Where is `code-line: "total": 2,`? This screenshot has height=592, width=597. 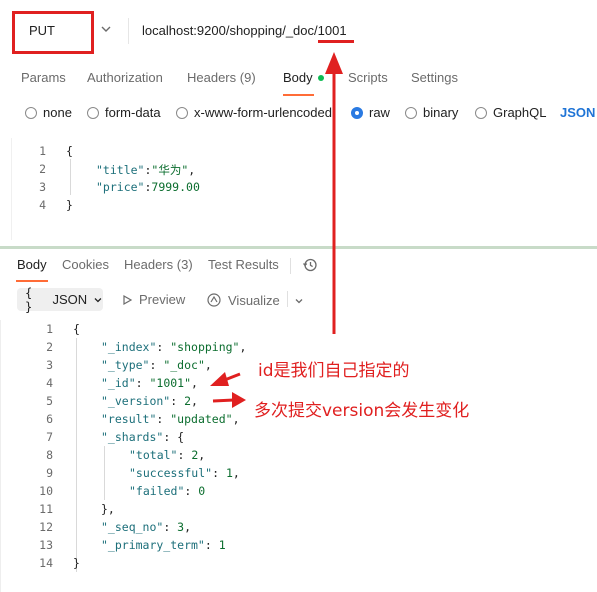 code-line: "total": 2, is located at coordinates (167, 455).